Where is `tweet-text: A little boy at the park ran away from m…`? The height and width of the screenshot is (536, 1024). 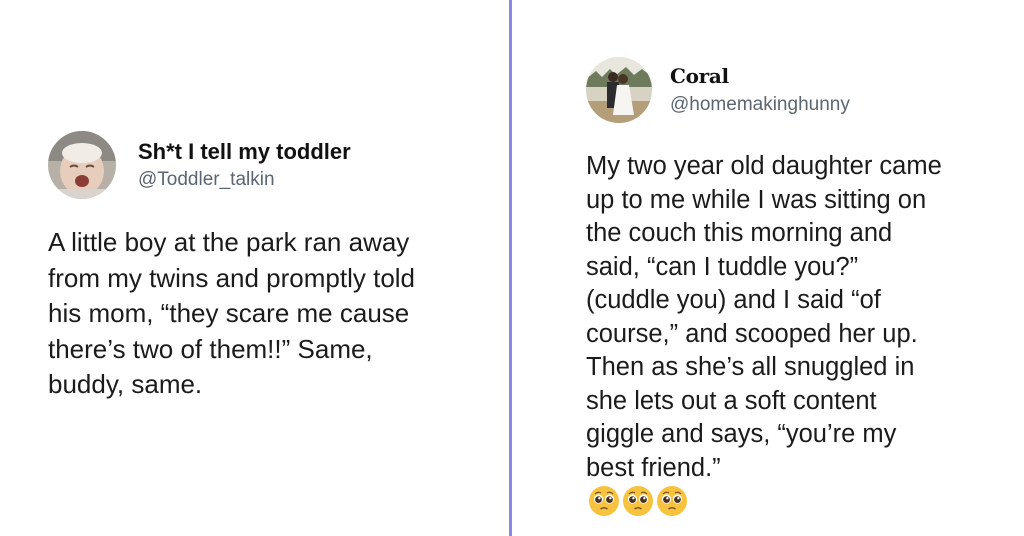 tweet-text: A little boy at the park ran away from m… is located at coordinates (232, 313).